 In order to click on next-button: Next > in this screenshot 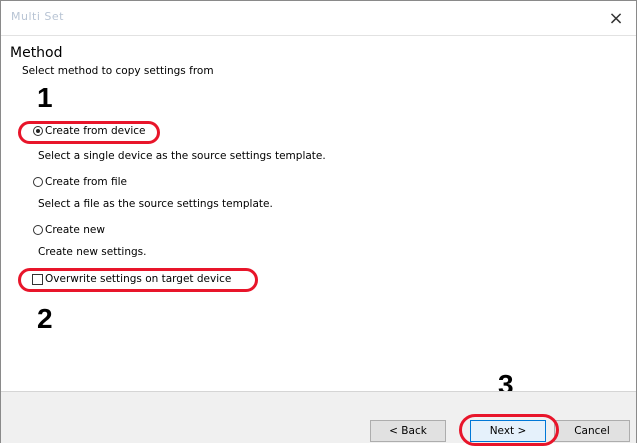, I will do `click(508, 431)`.